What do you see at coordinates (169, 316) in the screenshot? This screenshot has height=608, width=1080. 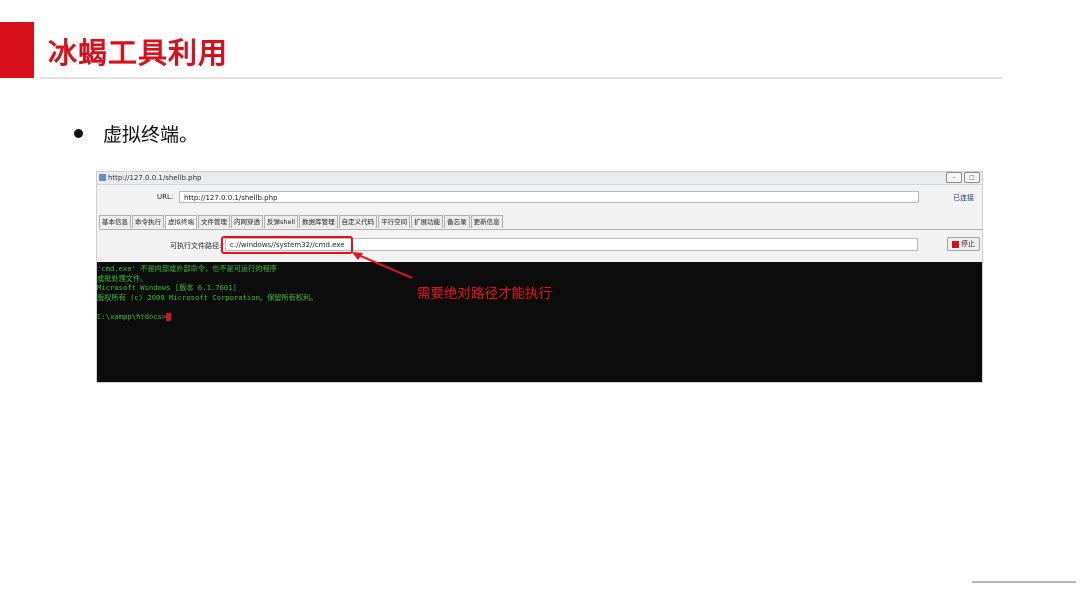 I see `terminal-cursor` at bounding box center [169, 316].